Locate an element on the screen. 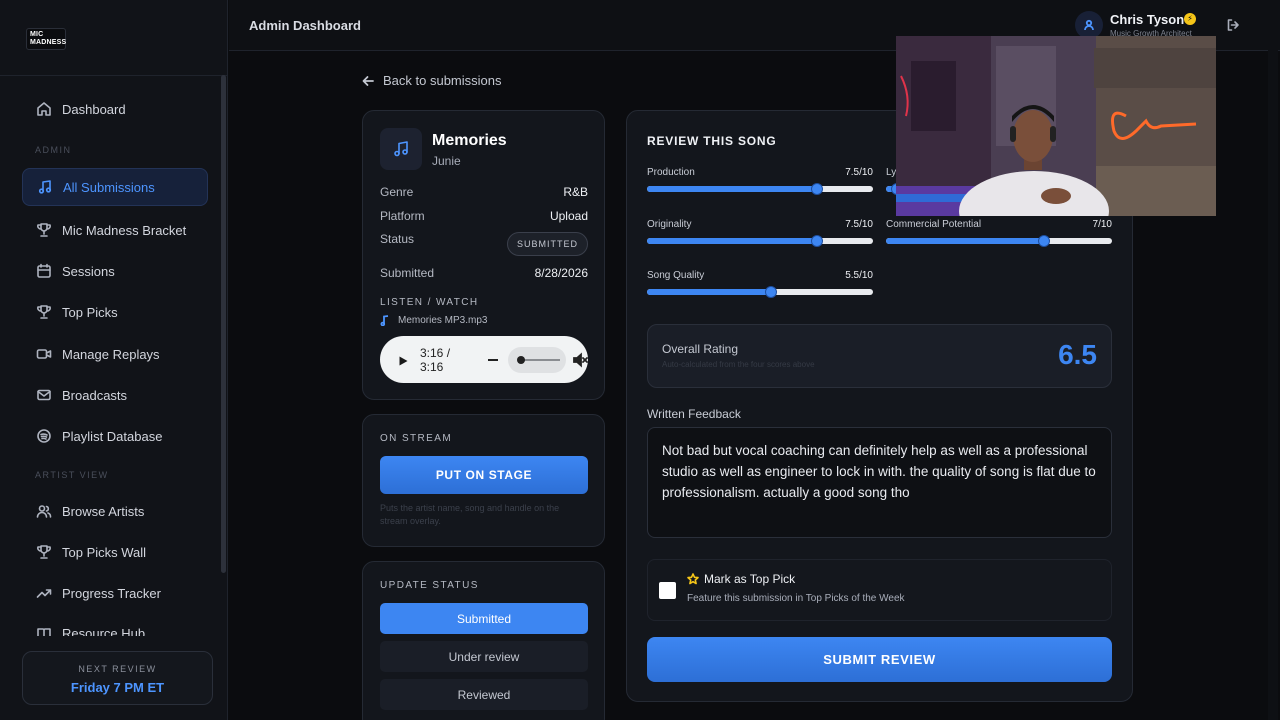 Image resolution: width=1280 pixels, height=720 pixels. status-label: Status is located at coordinates (397, 239).